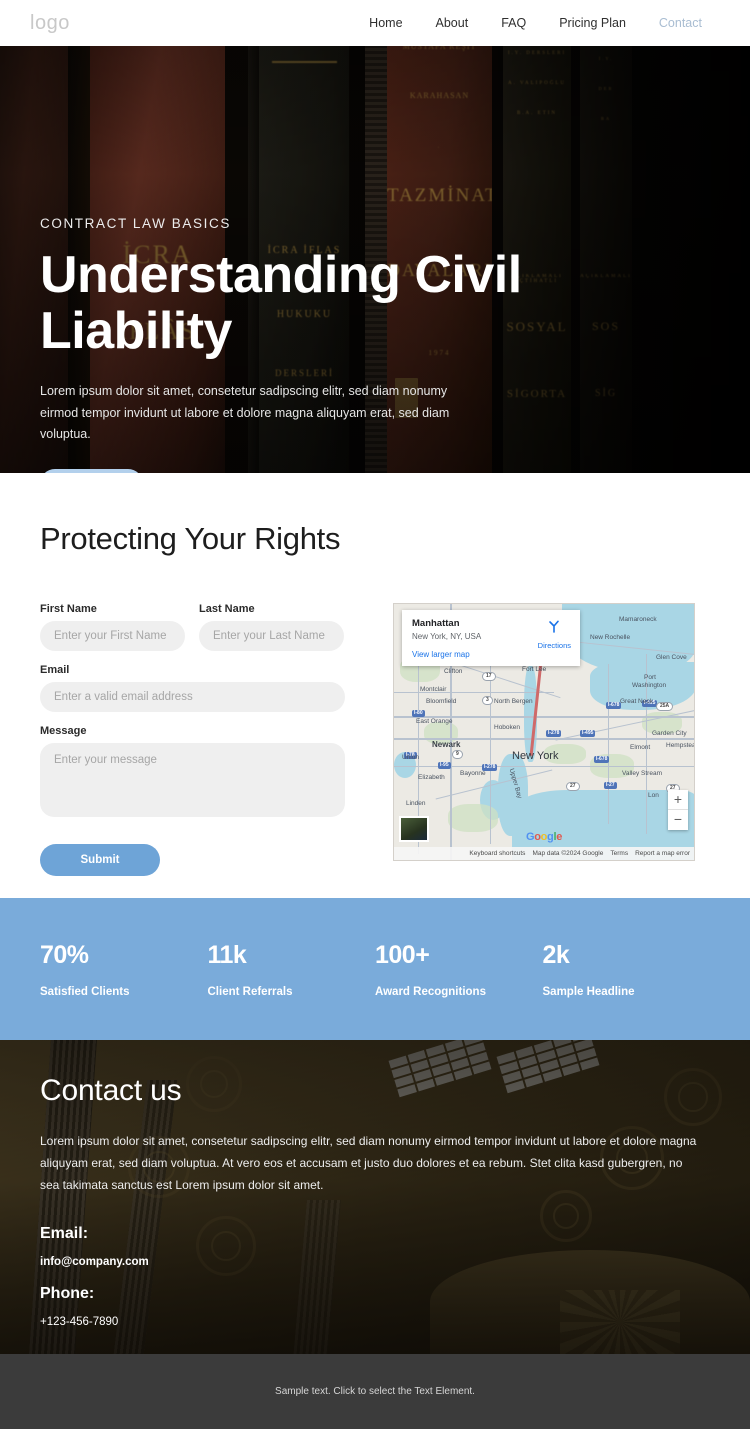 The height and width of the screenshot is (1431, 750). What do you see at coordinates (431, 777) in the screenshot?
I see `map-label-elizabeth: Elizabeth` at bounding box center [431, 777].